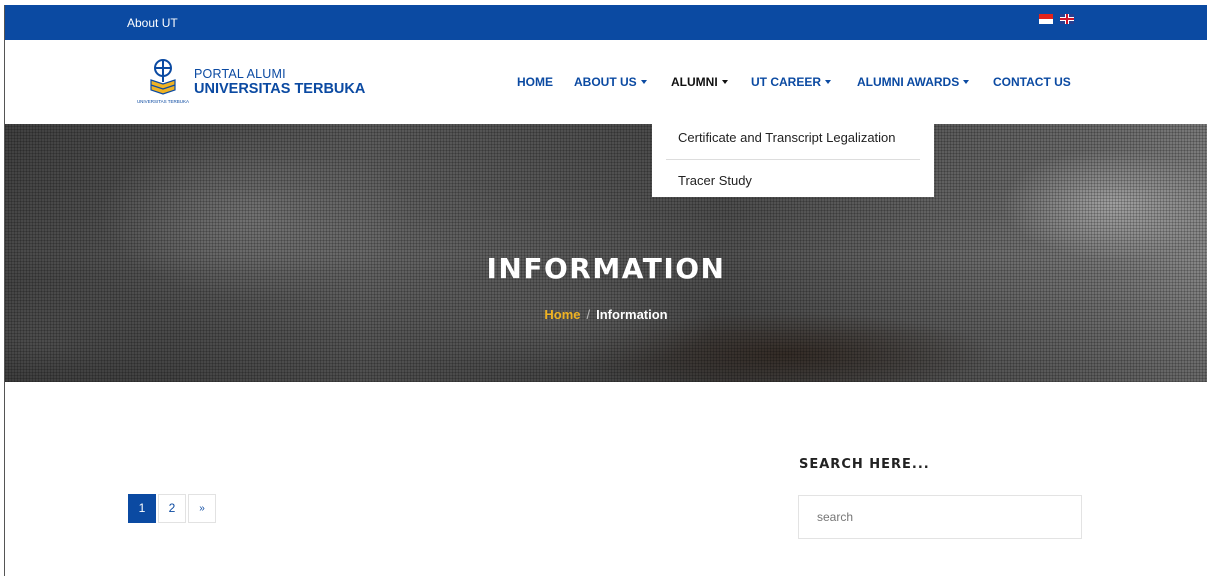 Image resolution: width=1207 pixels, height=576 pixels. Describe the element at coordinates (562, 314) in the screenshot. I see `breadcrumb-home: Home` at that location.